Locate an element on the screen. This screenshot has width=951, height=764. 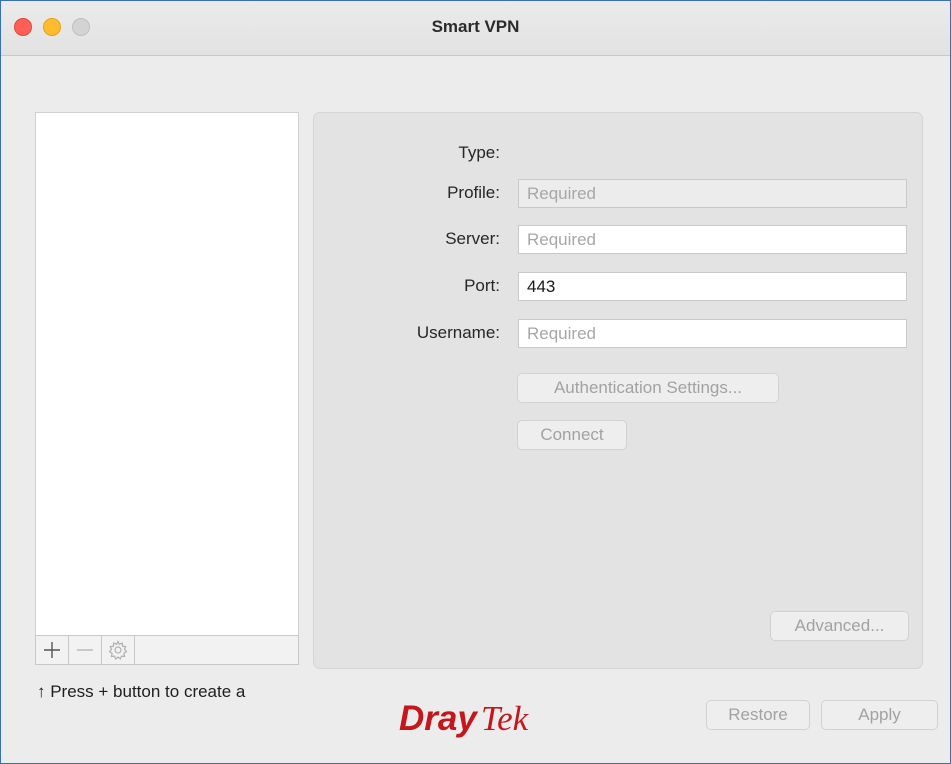
restore-button: Restore is located at coordinates (758, 715).